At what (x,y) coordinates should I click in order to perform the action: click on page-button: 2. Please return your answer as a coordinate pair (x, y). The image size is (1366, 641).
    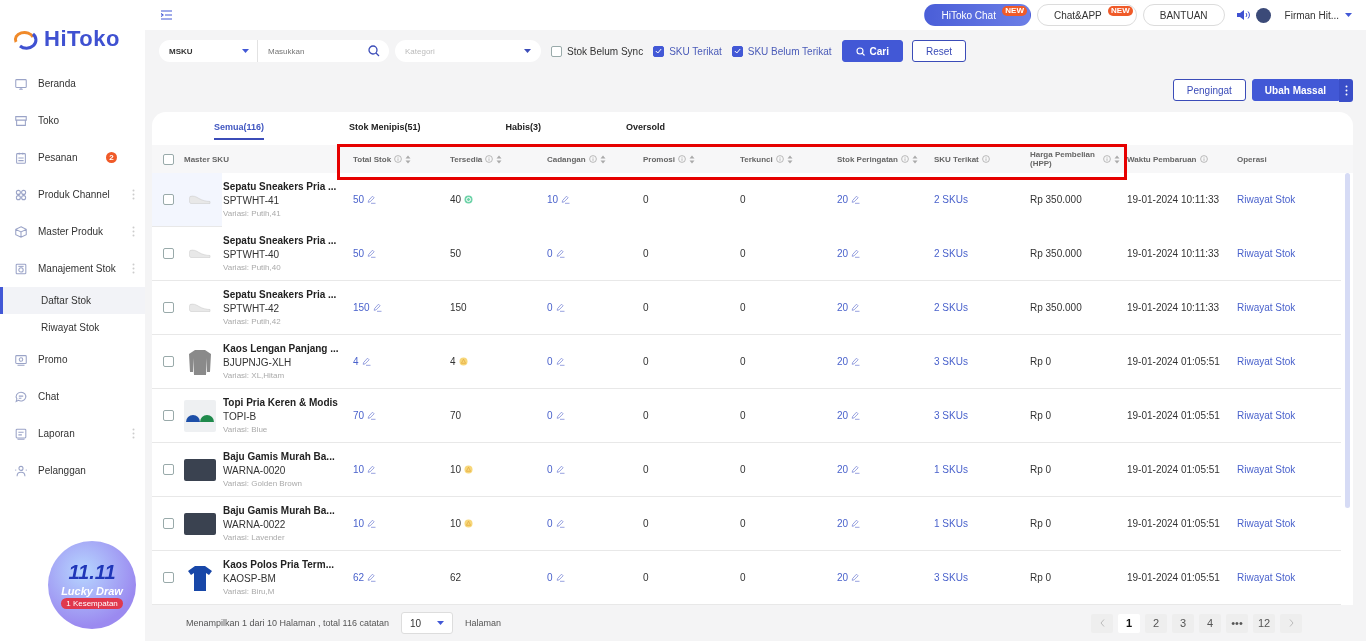
    Looking at the image, I should click on (1156, 623).